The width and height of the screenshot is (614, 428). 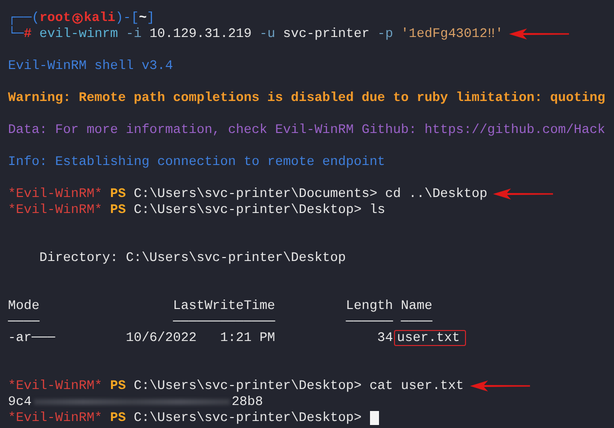 What do you see at coordinates (220, 306) in the screenshot?
I see `output-text: Mode LastWriteTime Length Name` at bounding box center [220, 306].